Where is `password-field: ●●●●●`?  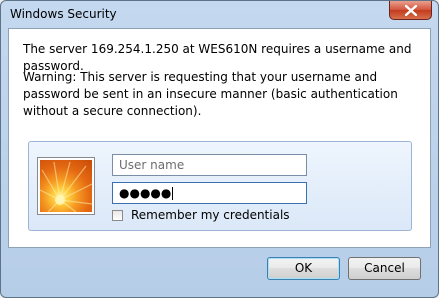
password-field: ●●●●● is located at coordinates (209, 193).